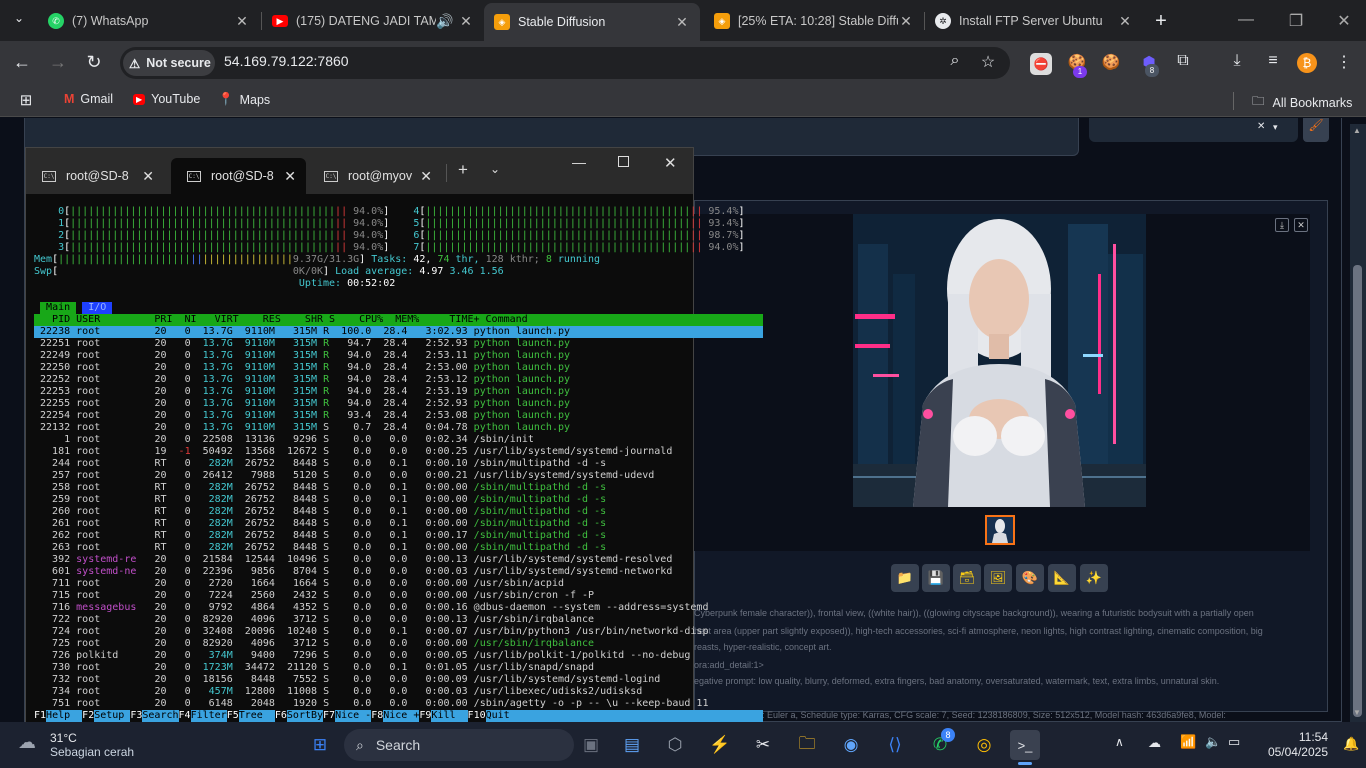 This screenshot has height=768, width=1366. I want to click on tab-search-icon: ⌄, so click(19, 18).